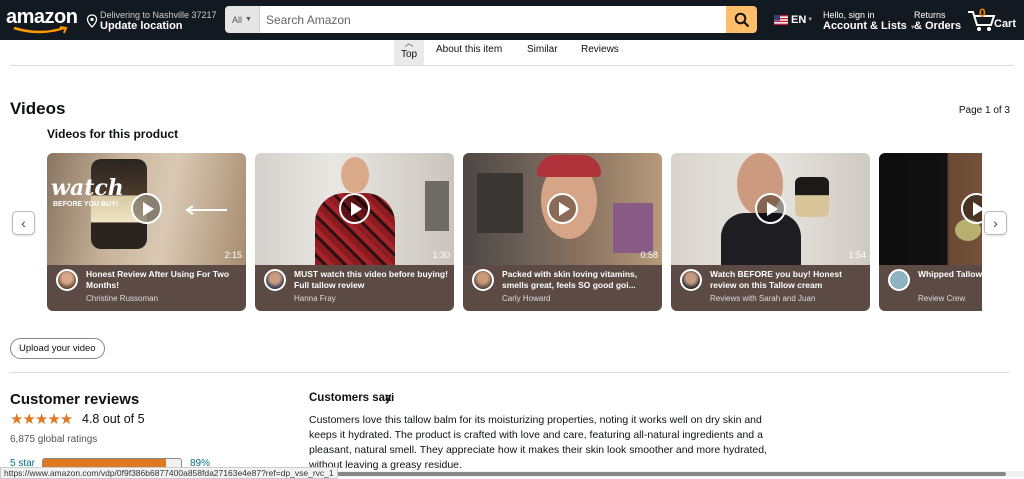 The width and height of the screenshot is (1024, 479). I want to click on search-category-label: All, so click(237, 19).